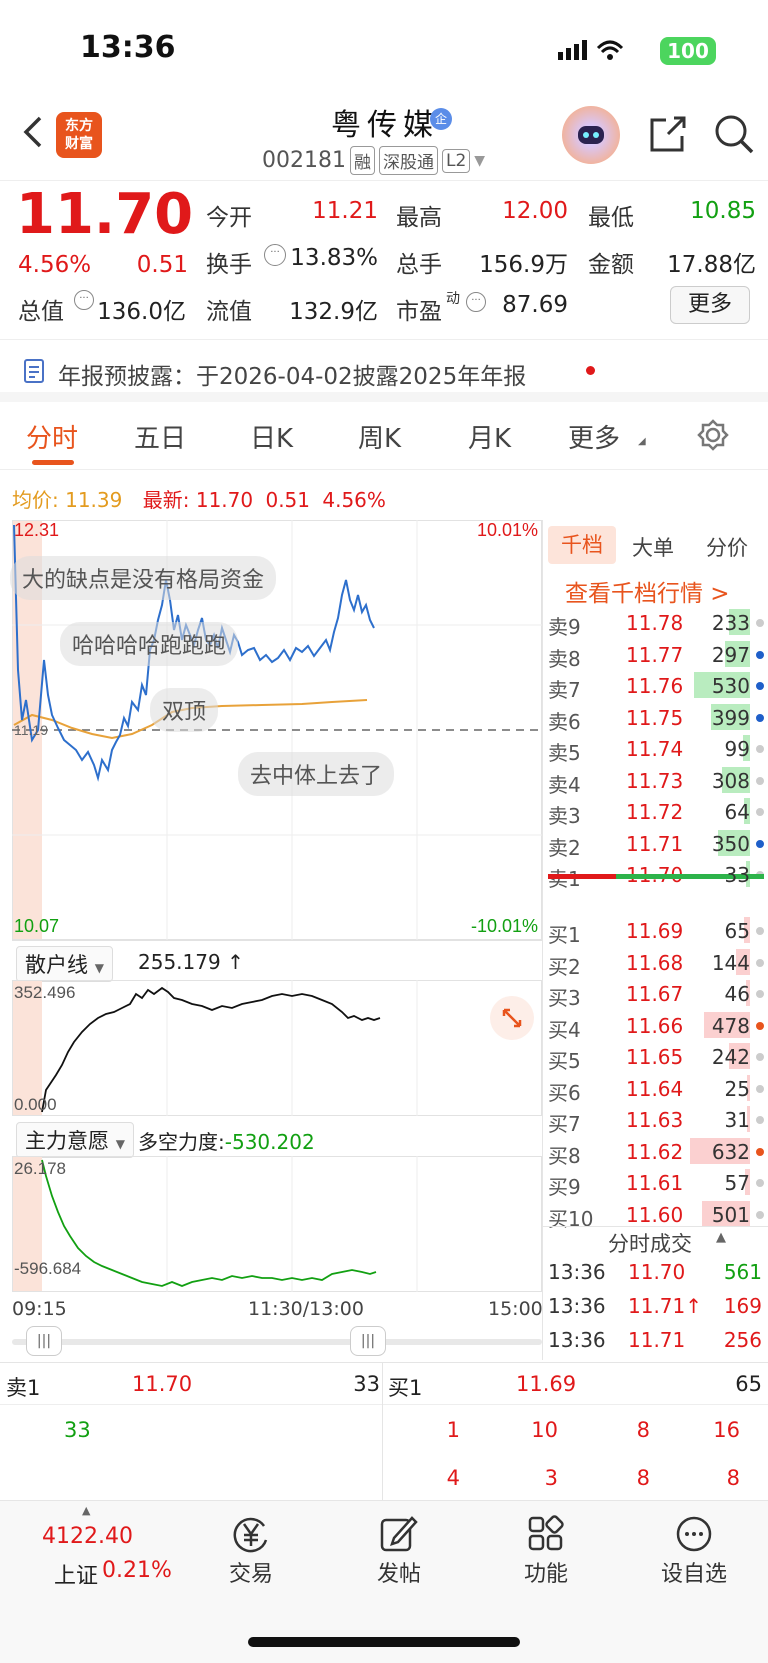  I want to click on range-handle-left: |||, so click(44, 1341).